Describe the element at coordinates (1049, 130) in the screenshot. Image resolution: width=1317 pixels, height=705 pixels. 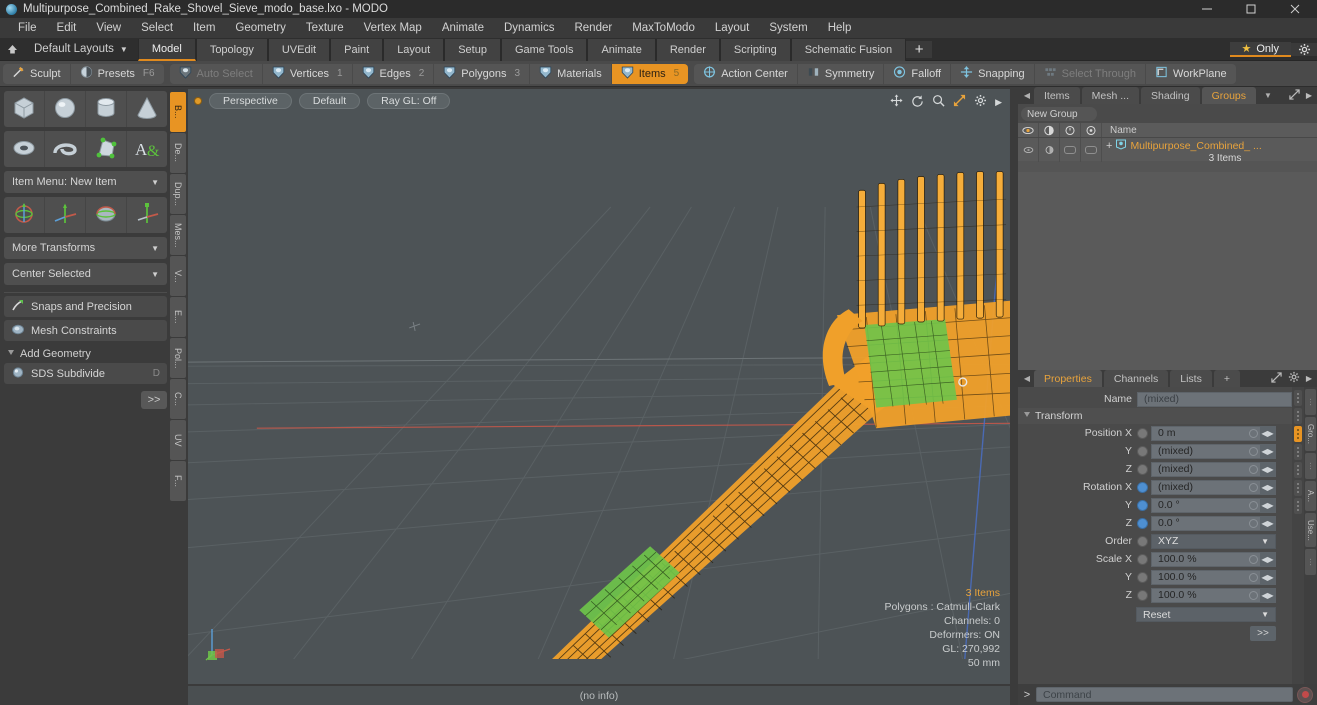
I see `render-icon` at that location.